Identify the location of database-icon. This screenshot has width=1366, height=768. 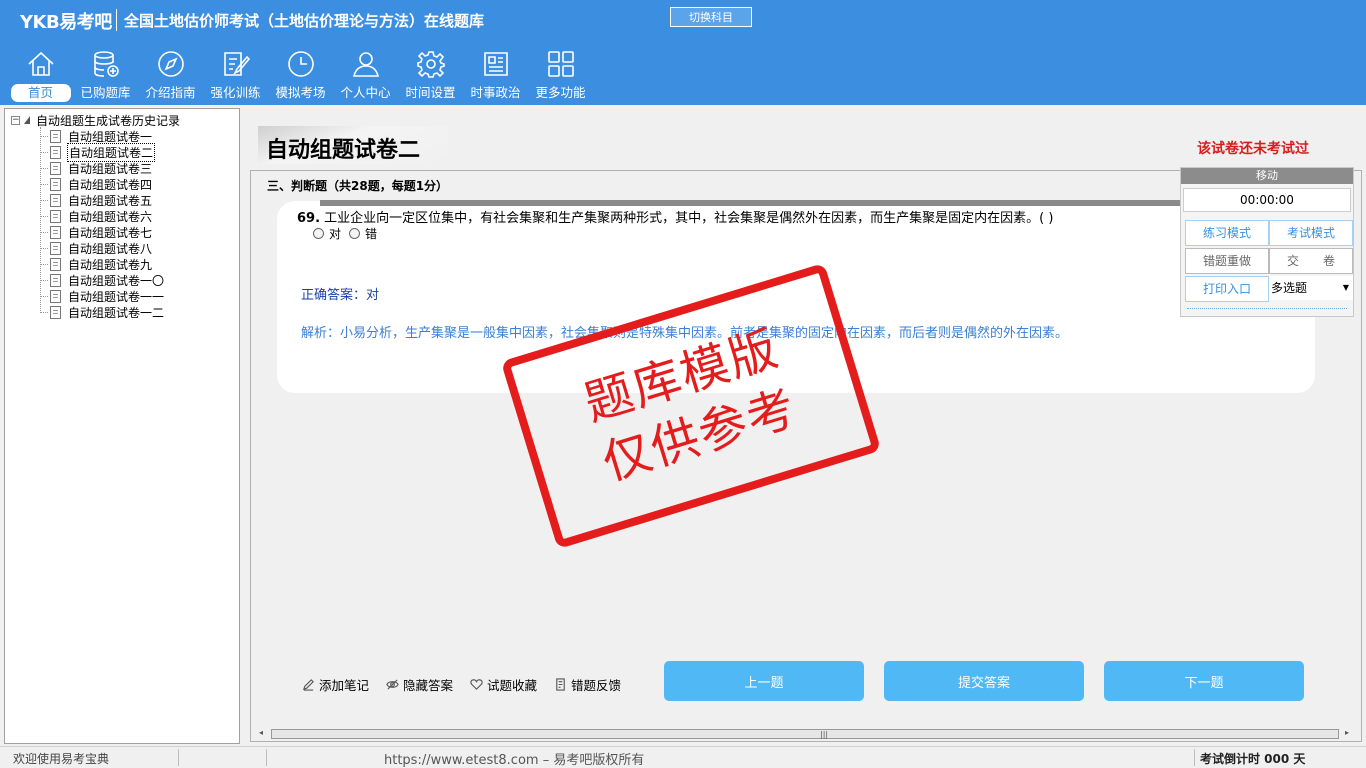
(106, 64).